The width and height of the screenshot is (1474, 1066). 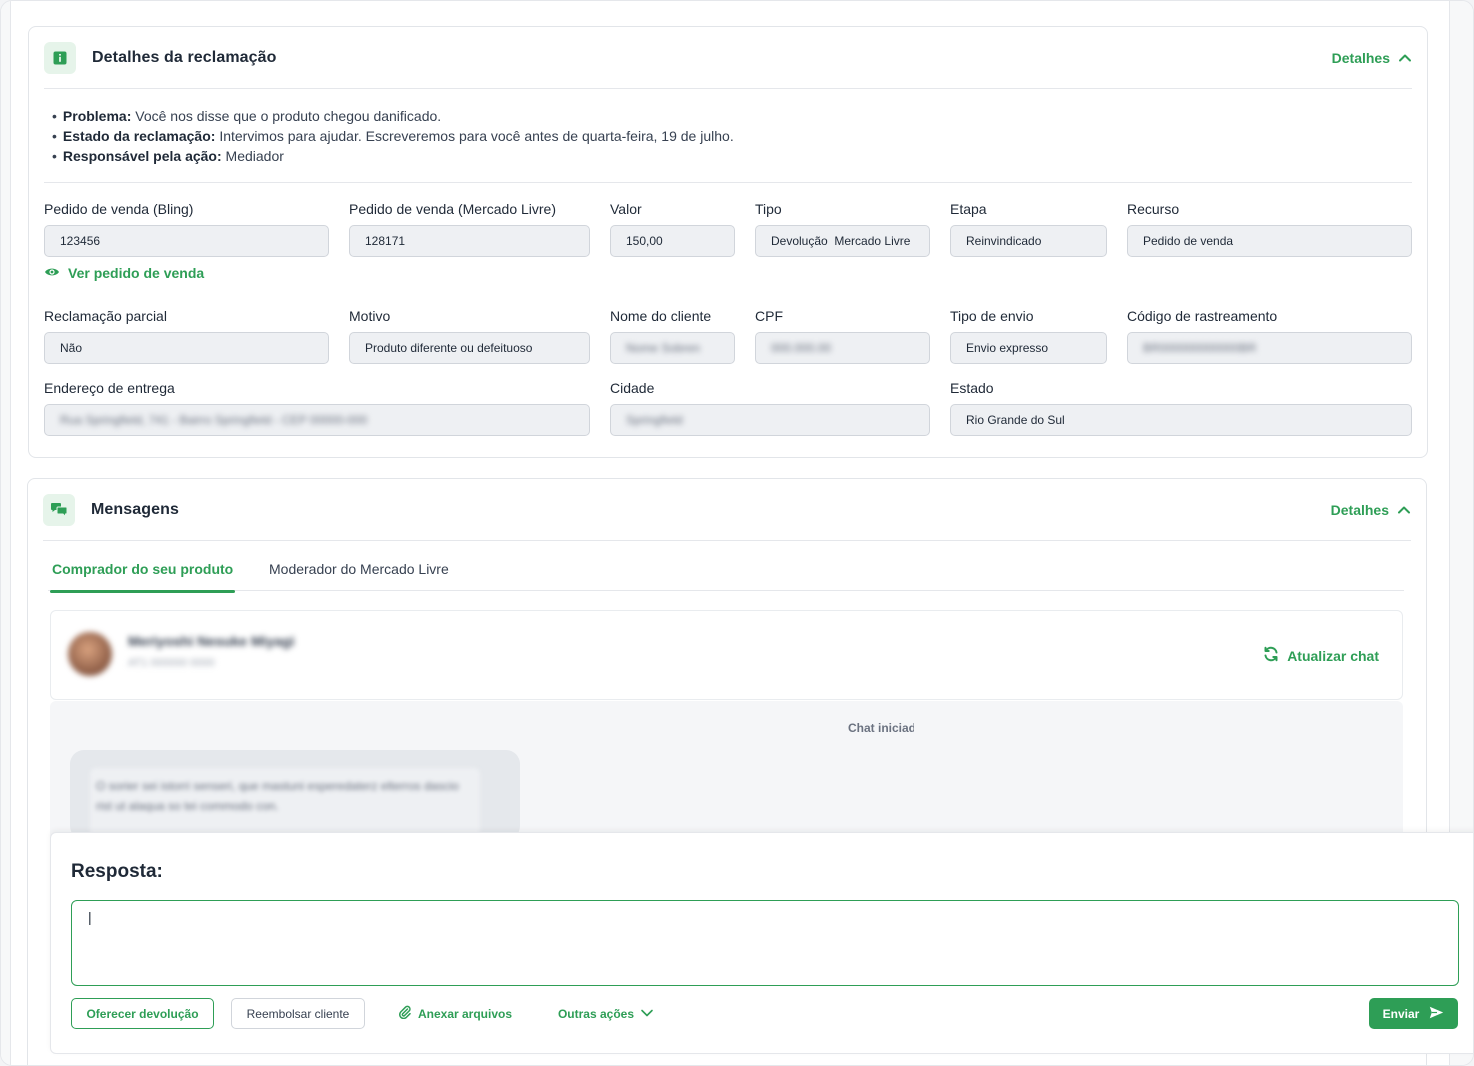 What do you see at coordinates (142, 1013) in the screenshot?
I see `offer-return-button: Oferecer devolução` at bounding box center [142, 1013].